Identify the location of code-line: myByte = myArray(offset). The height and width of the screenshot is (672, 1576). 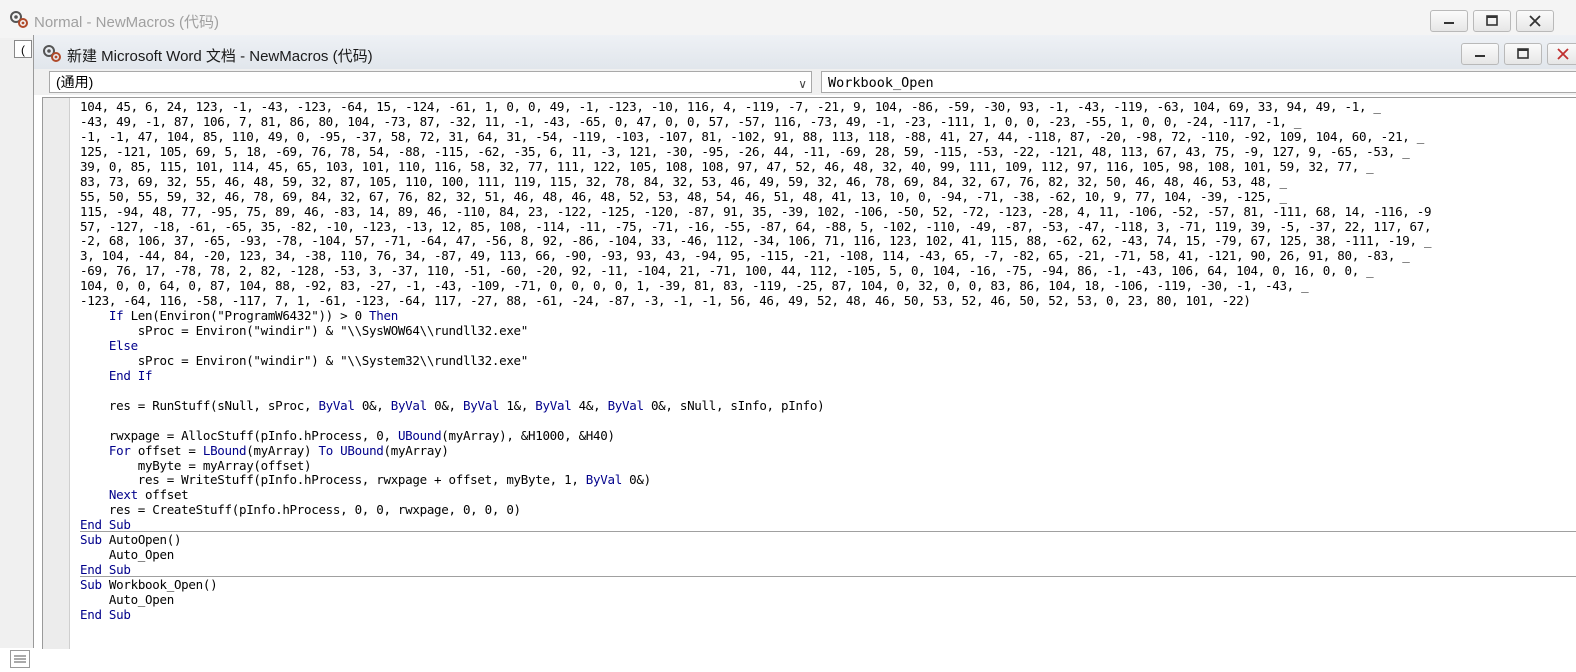
(755, 466).